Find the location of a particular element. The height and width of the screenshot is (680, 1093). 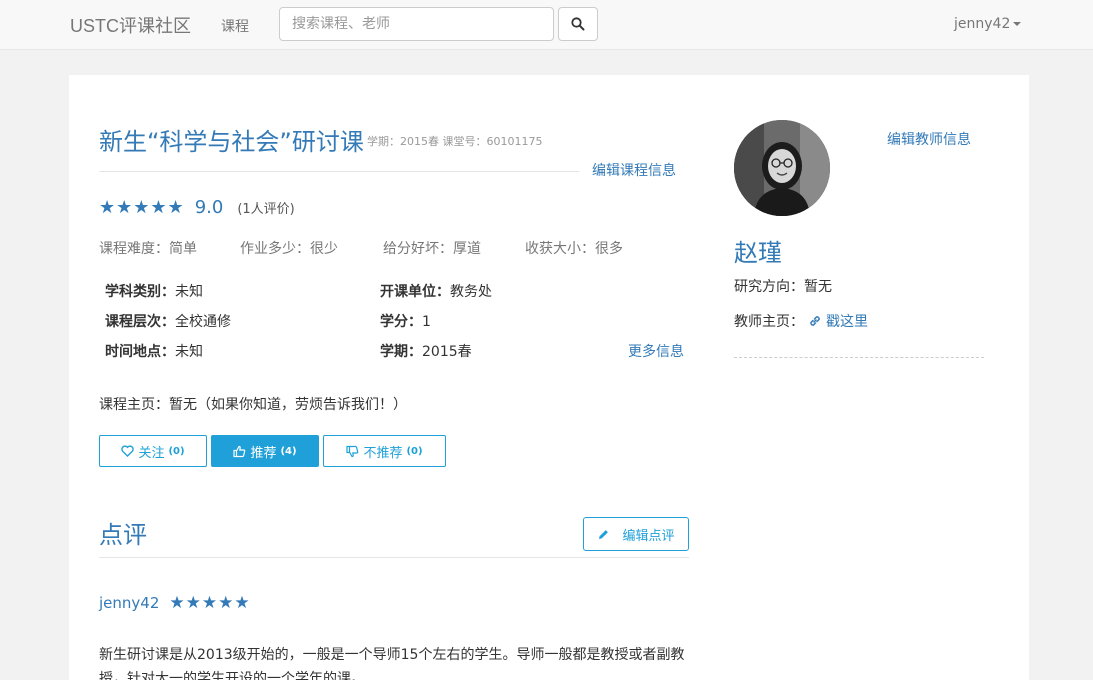

review-count: (1人评价) is located at coordinates (266, 209).